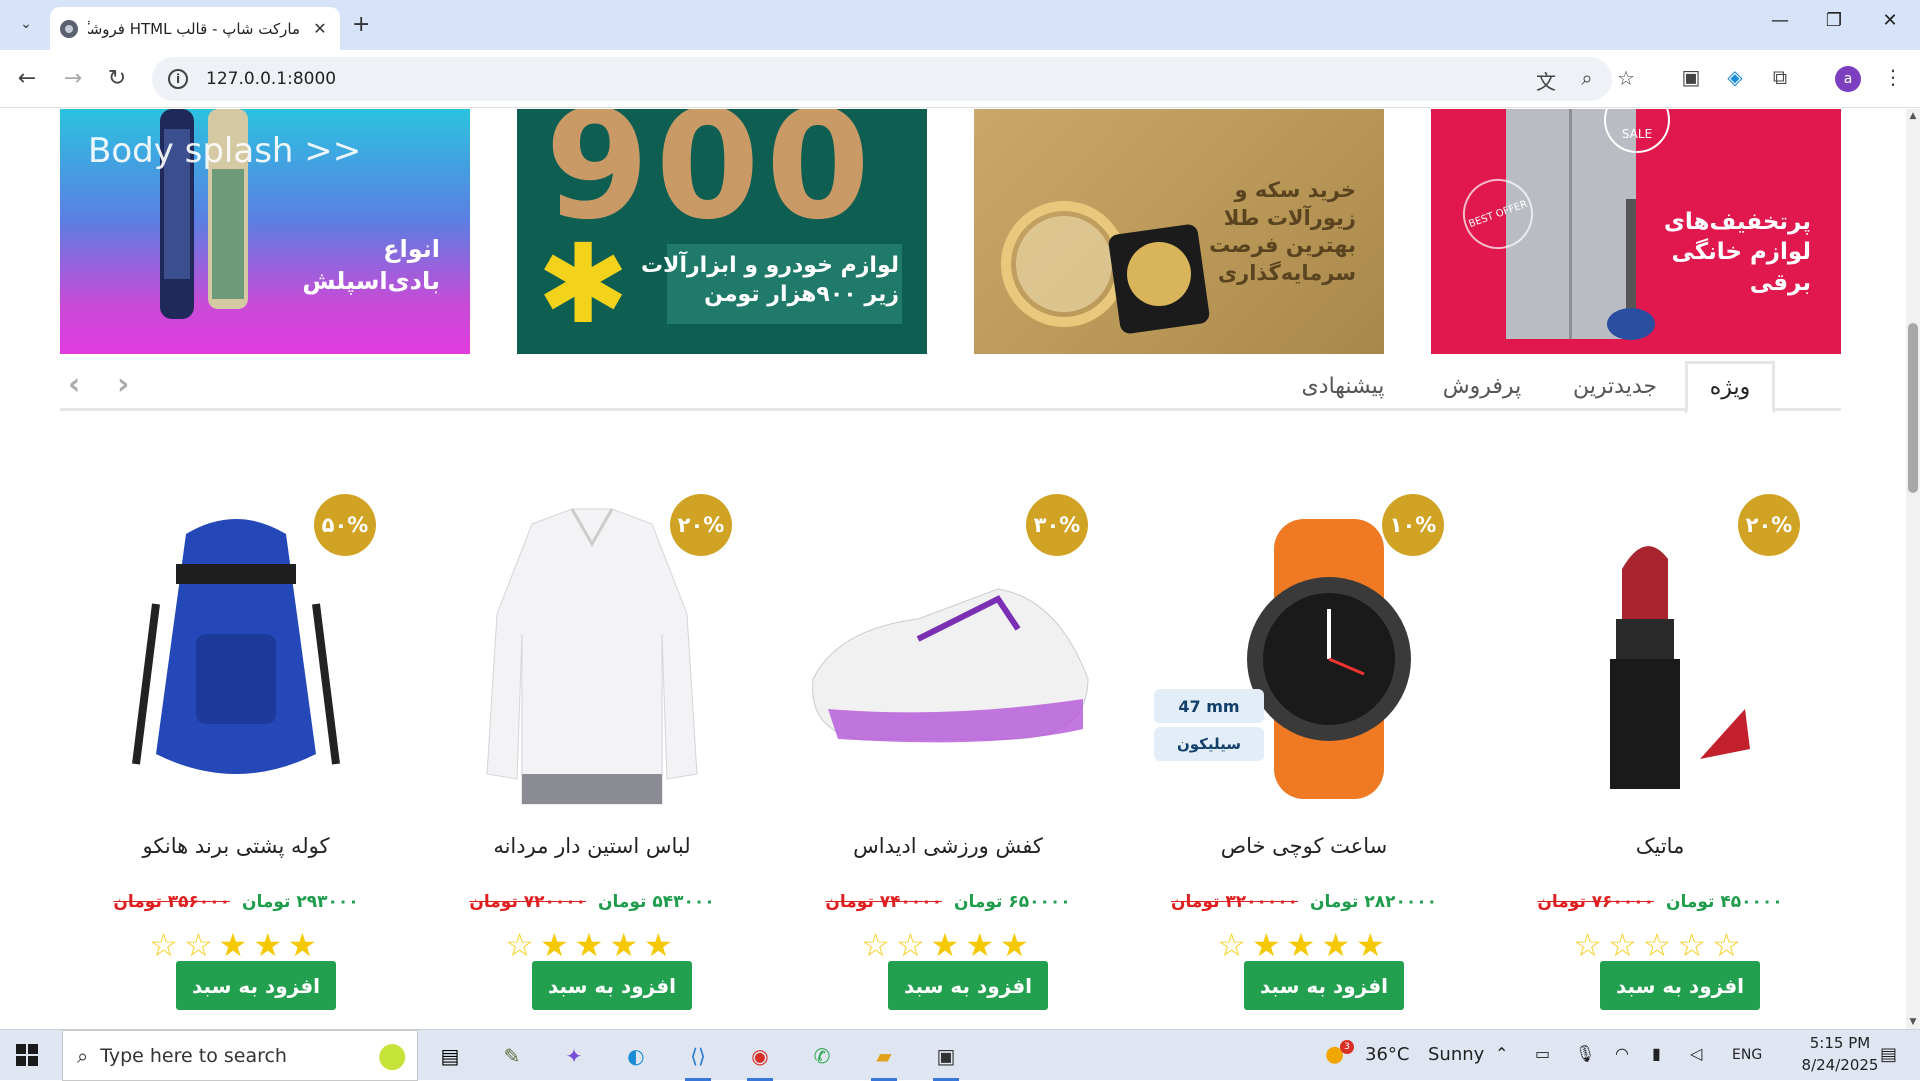 Image resolution: width=1920 pixels, height=1081 pixels. What do you see at coordinates (960, 25) in the screenshot?
I see `browser-tab-bar: ⌄ مارکت شاپ - قالب HTML فروشگ ✕ + — ❐ ✕` at bounding box center [960, 25].